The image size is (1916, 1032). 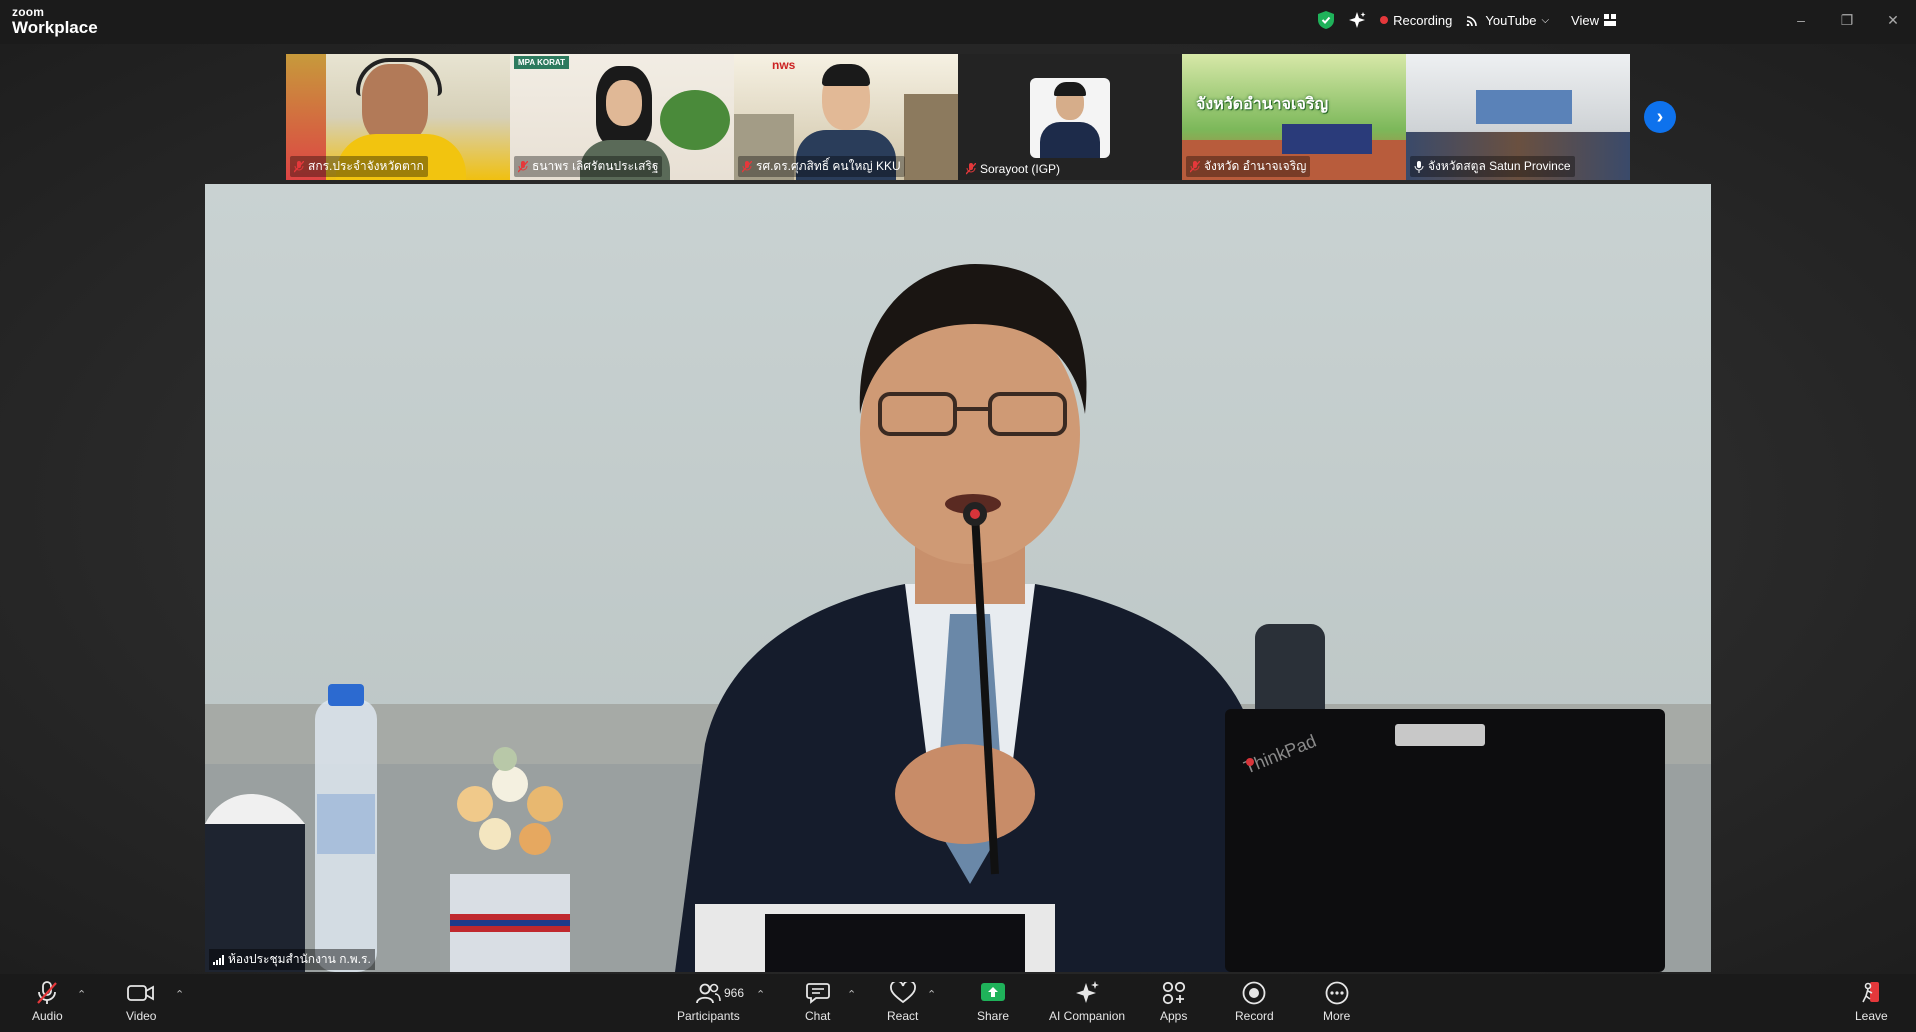 I want to click on avatar, so click(x=1070, y=118).